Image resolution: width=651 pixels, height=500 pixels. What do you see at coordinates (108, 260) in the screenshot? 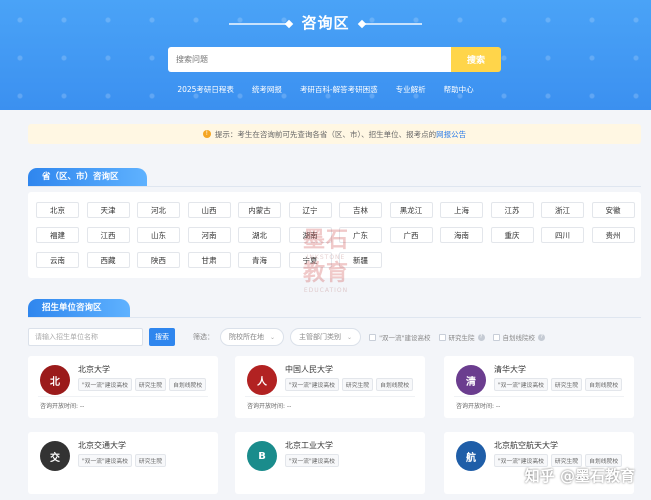
I see `province-button: 西藏` at bounding box center [108, 260].